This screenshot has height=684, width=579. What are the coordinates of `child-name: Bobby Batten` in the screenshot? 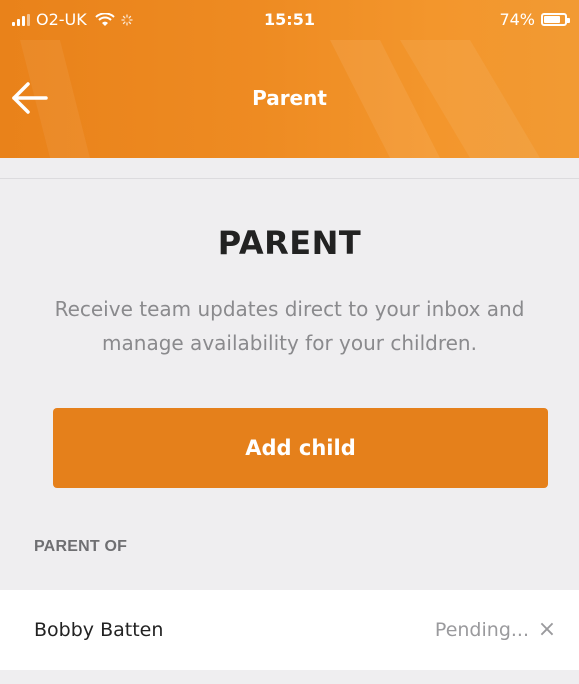 It's located at (99, 630).